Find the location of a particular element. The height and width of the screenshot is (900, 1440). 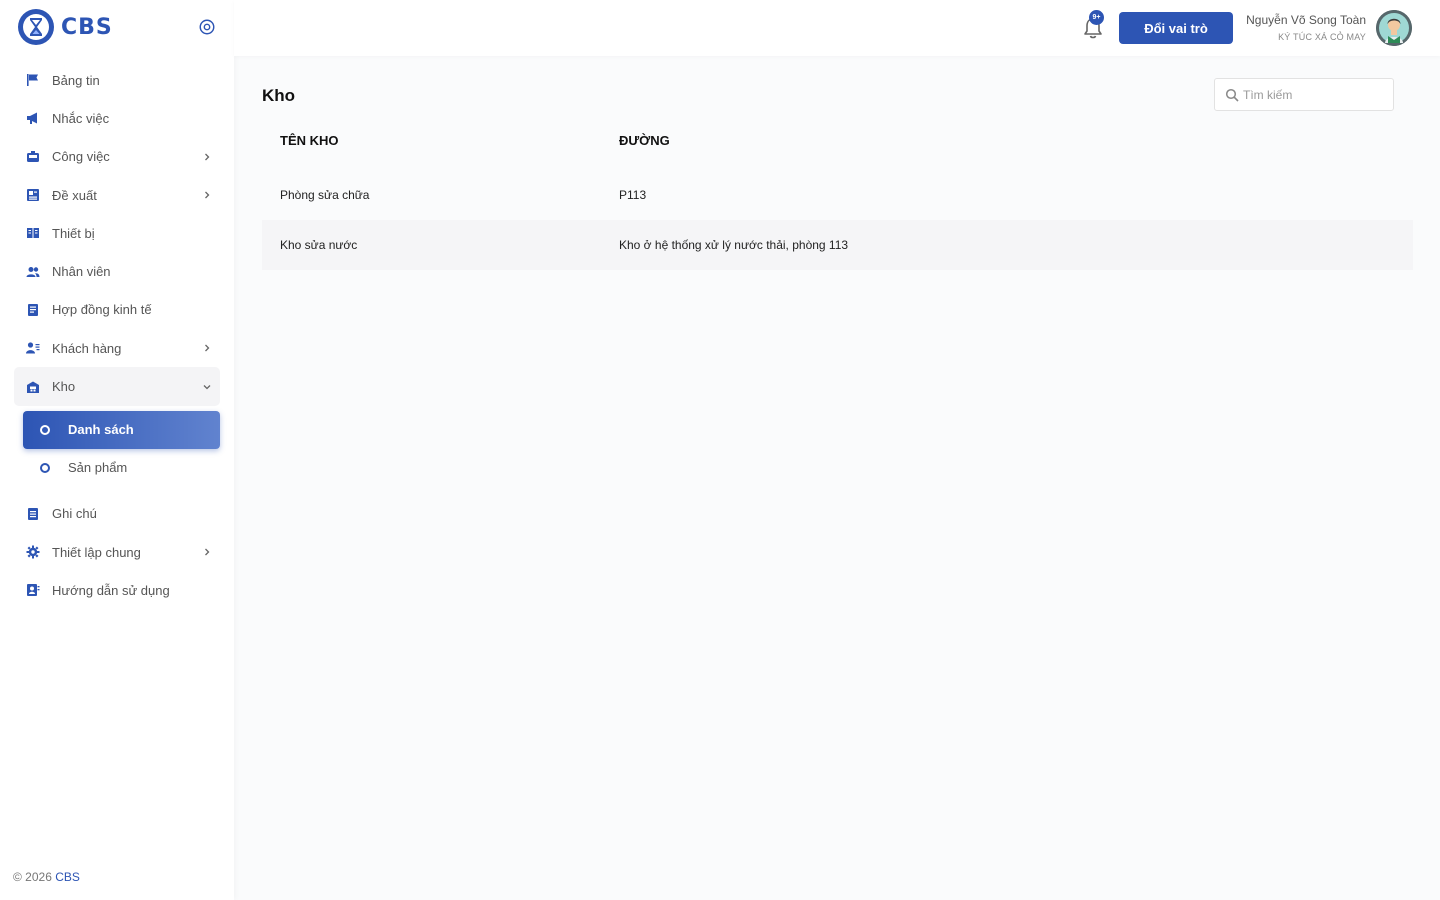

sidebar-subitem-danh-sach: Danh sách is located at coordinates (121, 429).